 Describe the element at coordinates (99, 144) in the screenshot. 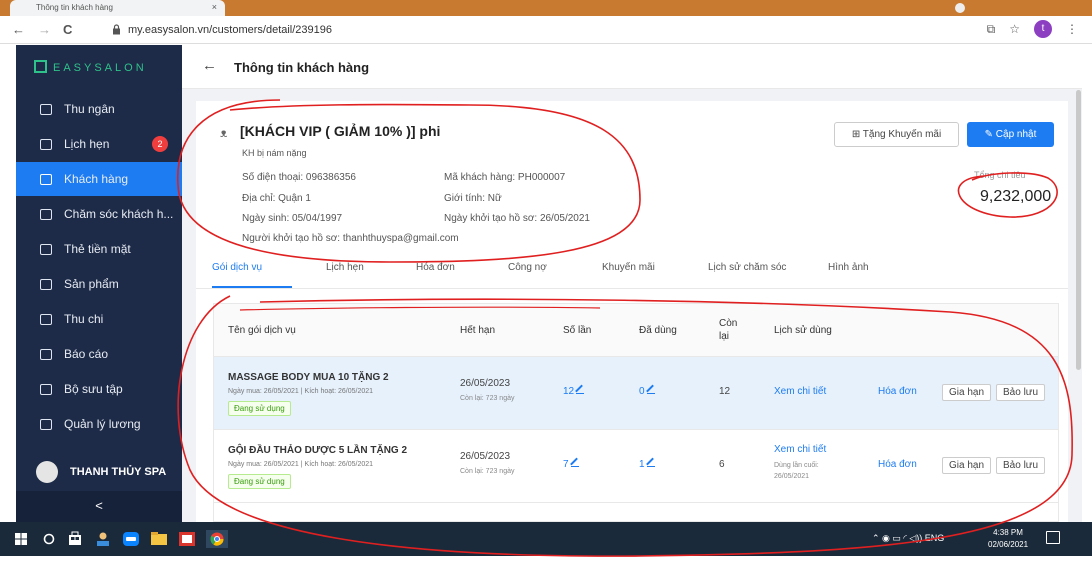

I see `sidebar-item-calendar: Lịch hẹn 2` at that location.